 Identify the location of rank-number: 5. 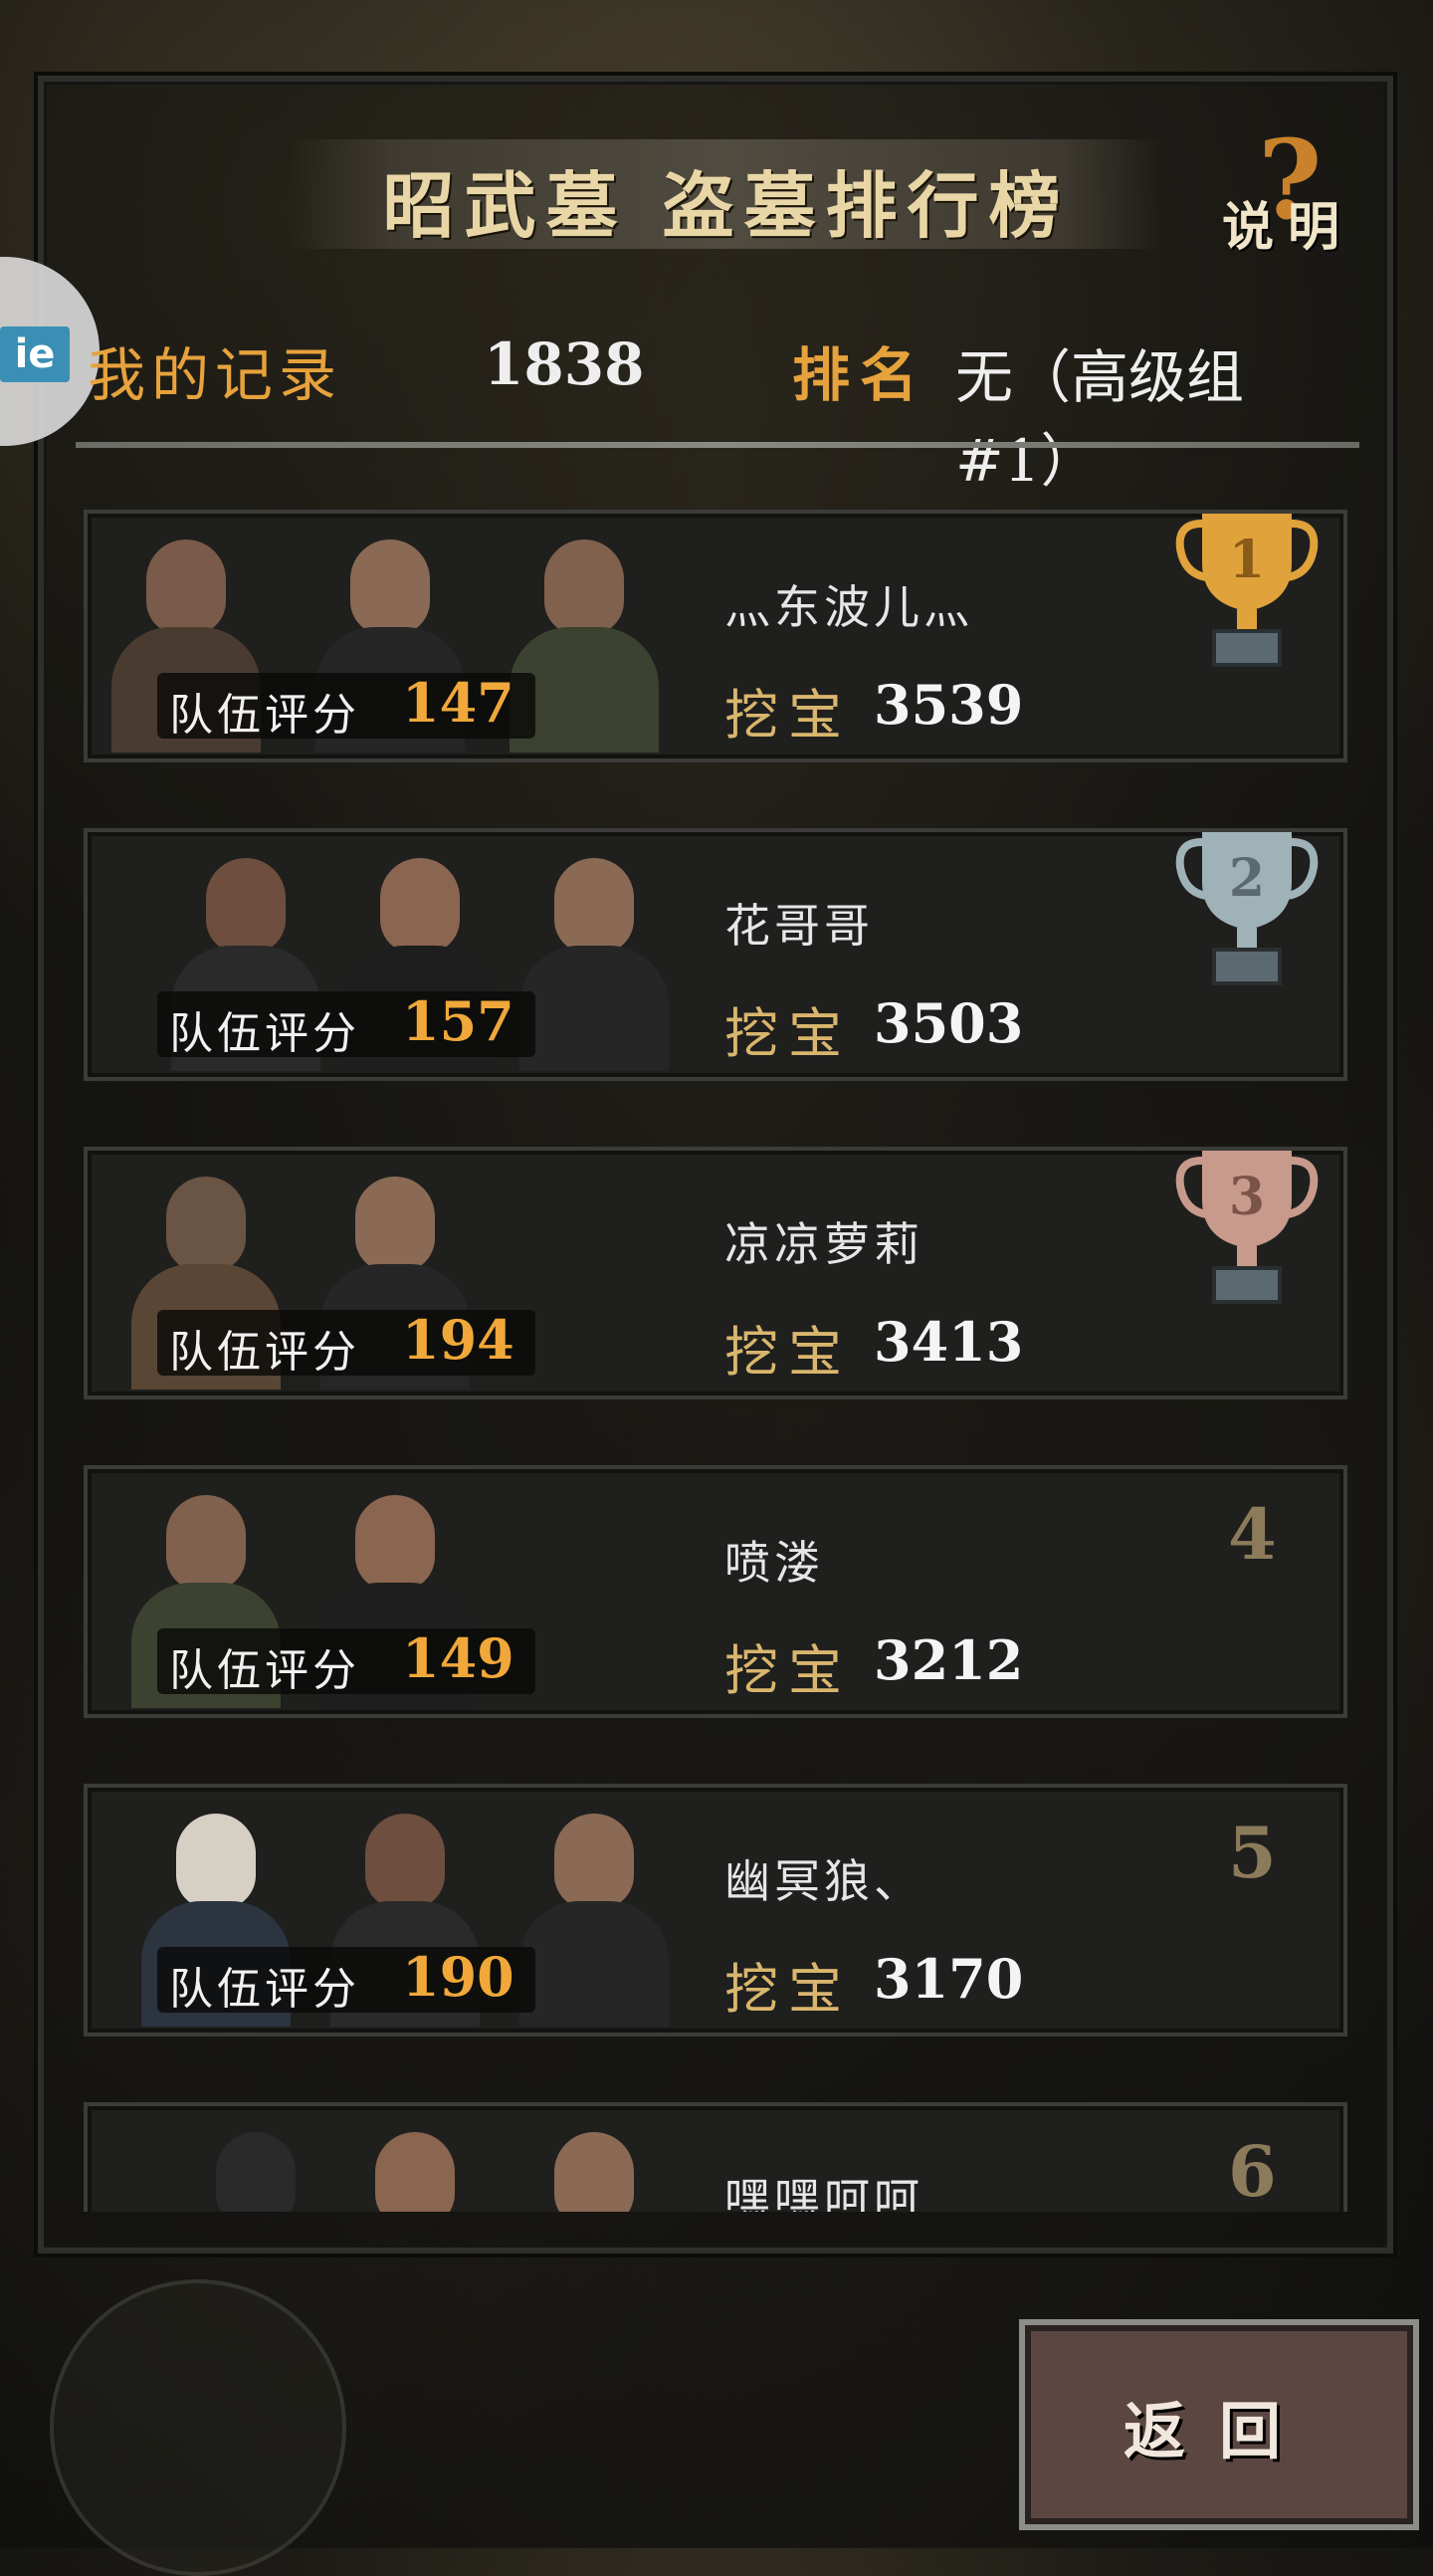
(1252, 1853).